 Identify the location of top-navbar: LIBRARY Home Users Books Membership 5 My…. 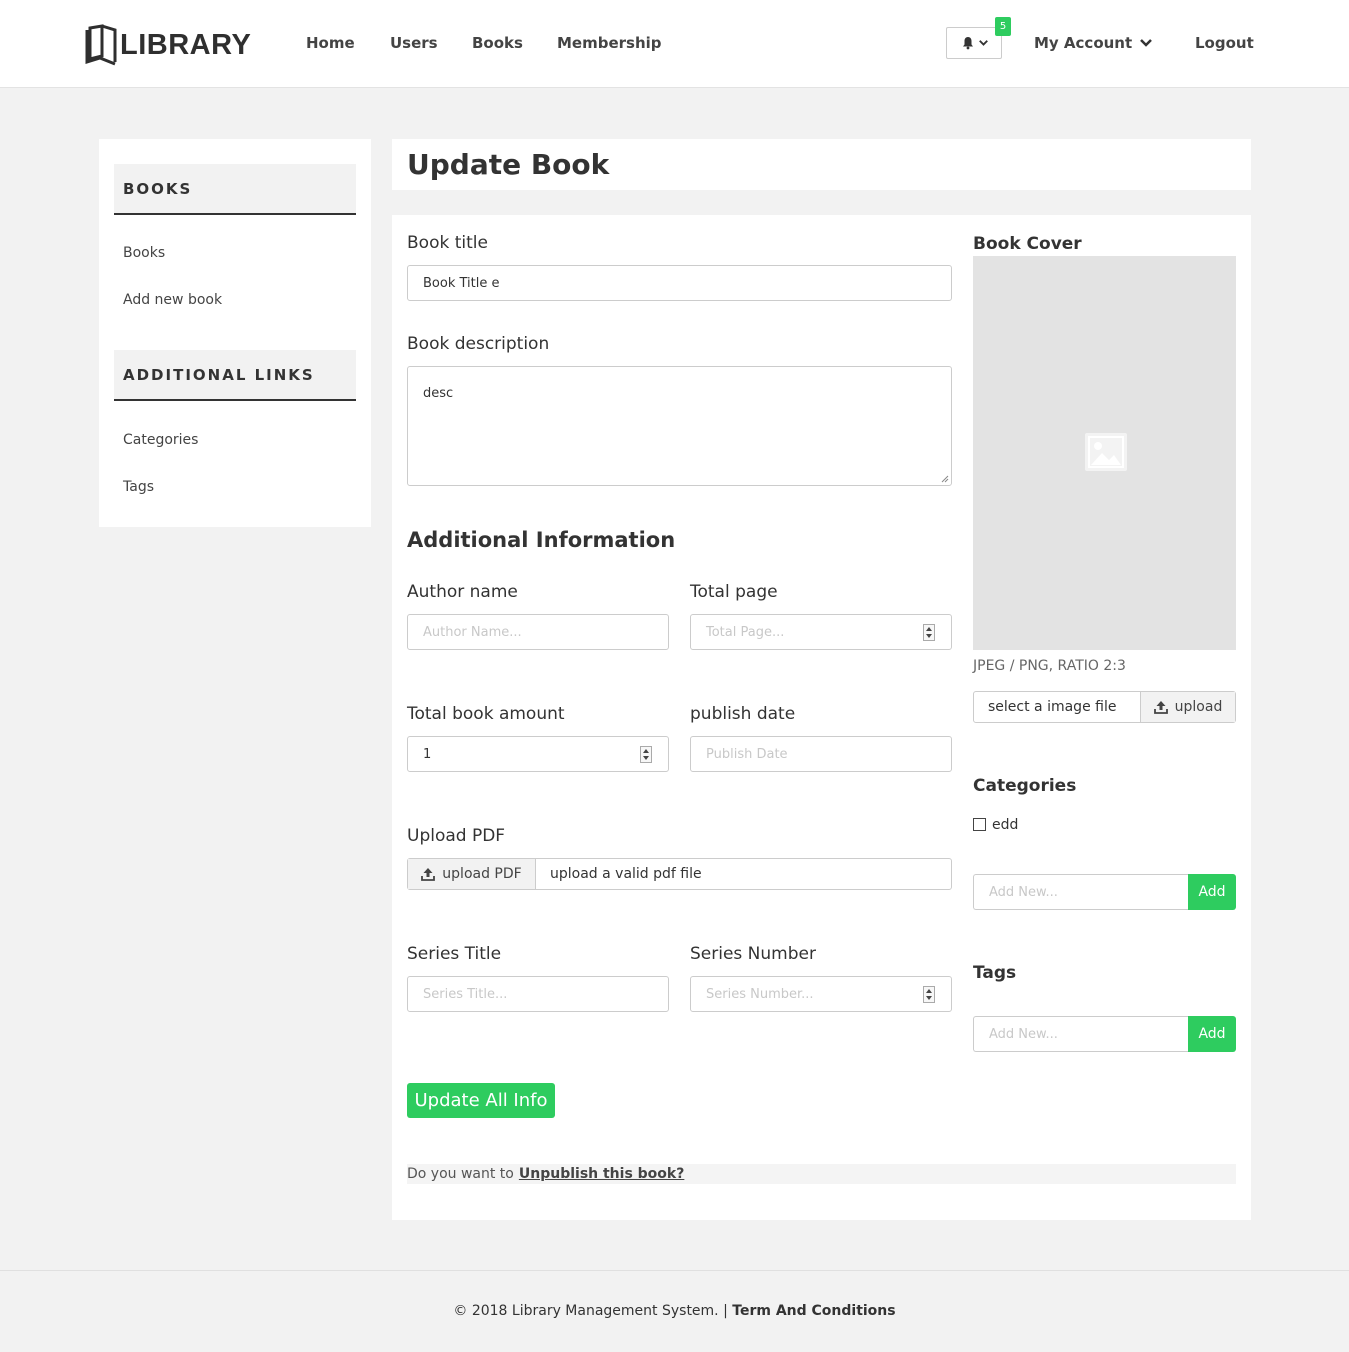
(674, 44).